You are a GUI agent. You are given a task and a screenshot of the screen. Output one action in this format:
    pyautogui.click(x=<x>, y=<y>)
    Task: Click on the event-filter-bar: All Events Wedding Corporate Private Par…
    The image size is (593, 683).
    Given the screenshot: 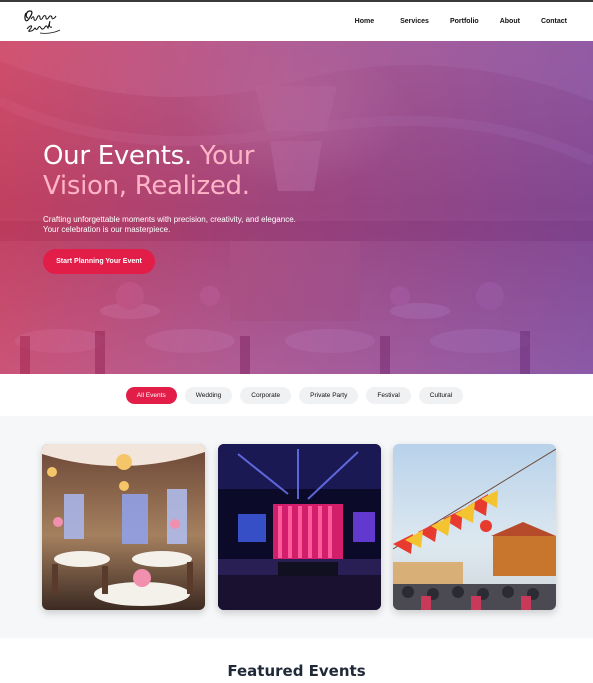 What is the action you would take?
    pyautogui.click(x=296, y=395)
    